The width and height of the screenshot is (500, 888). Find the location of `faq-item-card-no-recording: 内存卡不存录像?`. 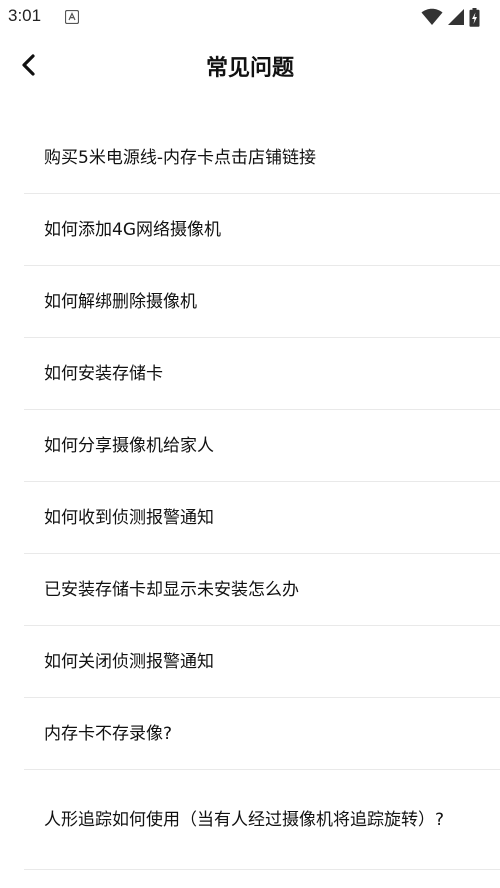

faq-item-card-no-recording: 内存卡不存录像? is located at coordinates (262, 734).